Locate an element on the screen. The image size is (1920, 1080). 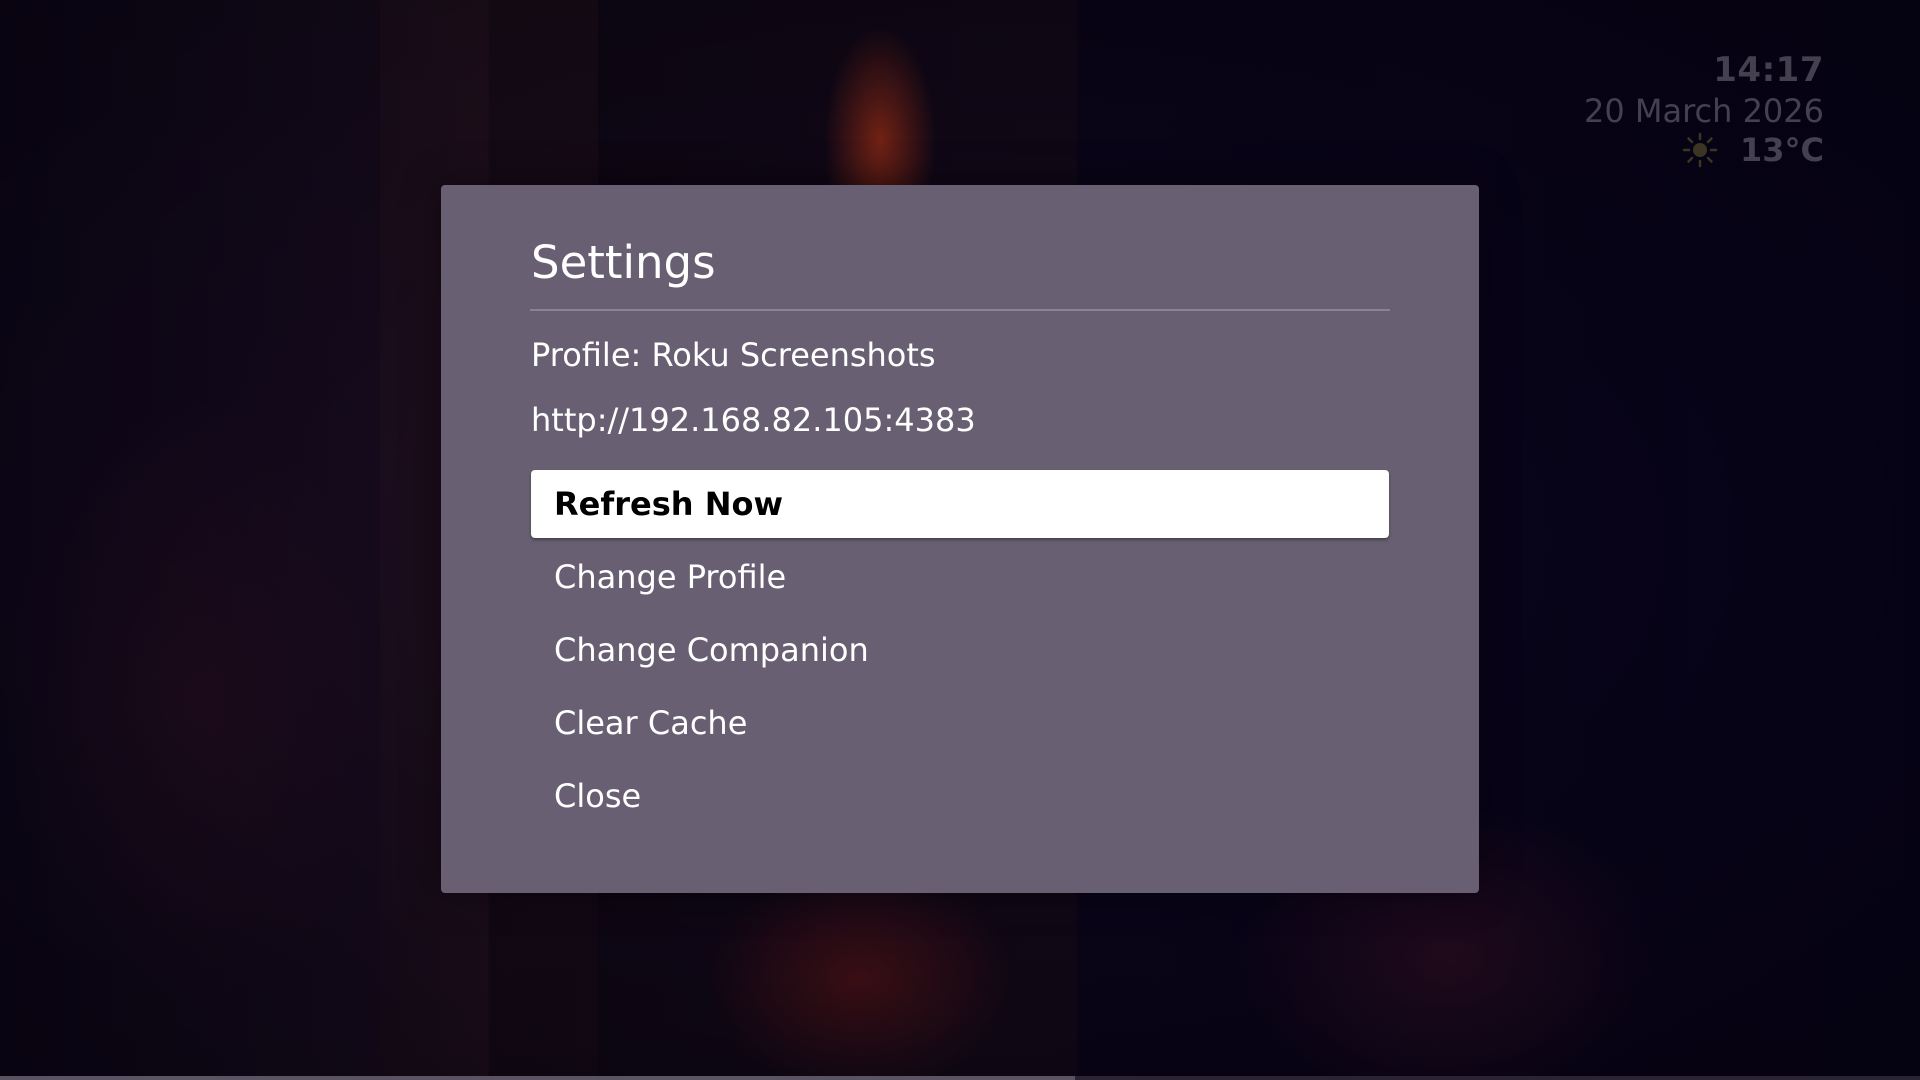
close-button: Close is located at coordinates (960, 796).